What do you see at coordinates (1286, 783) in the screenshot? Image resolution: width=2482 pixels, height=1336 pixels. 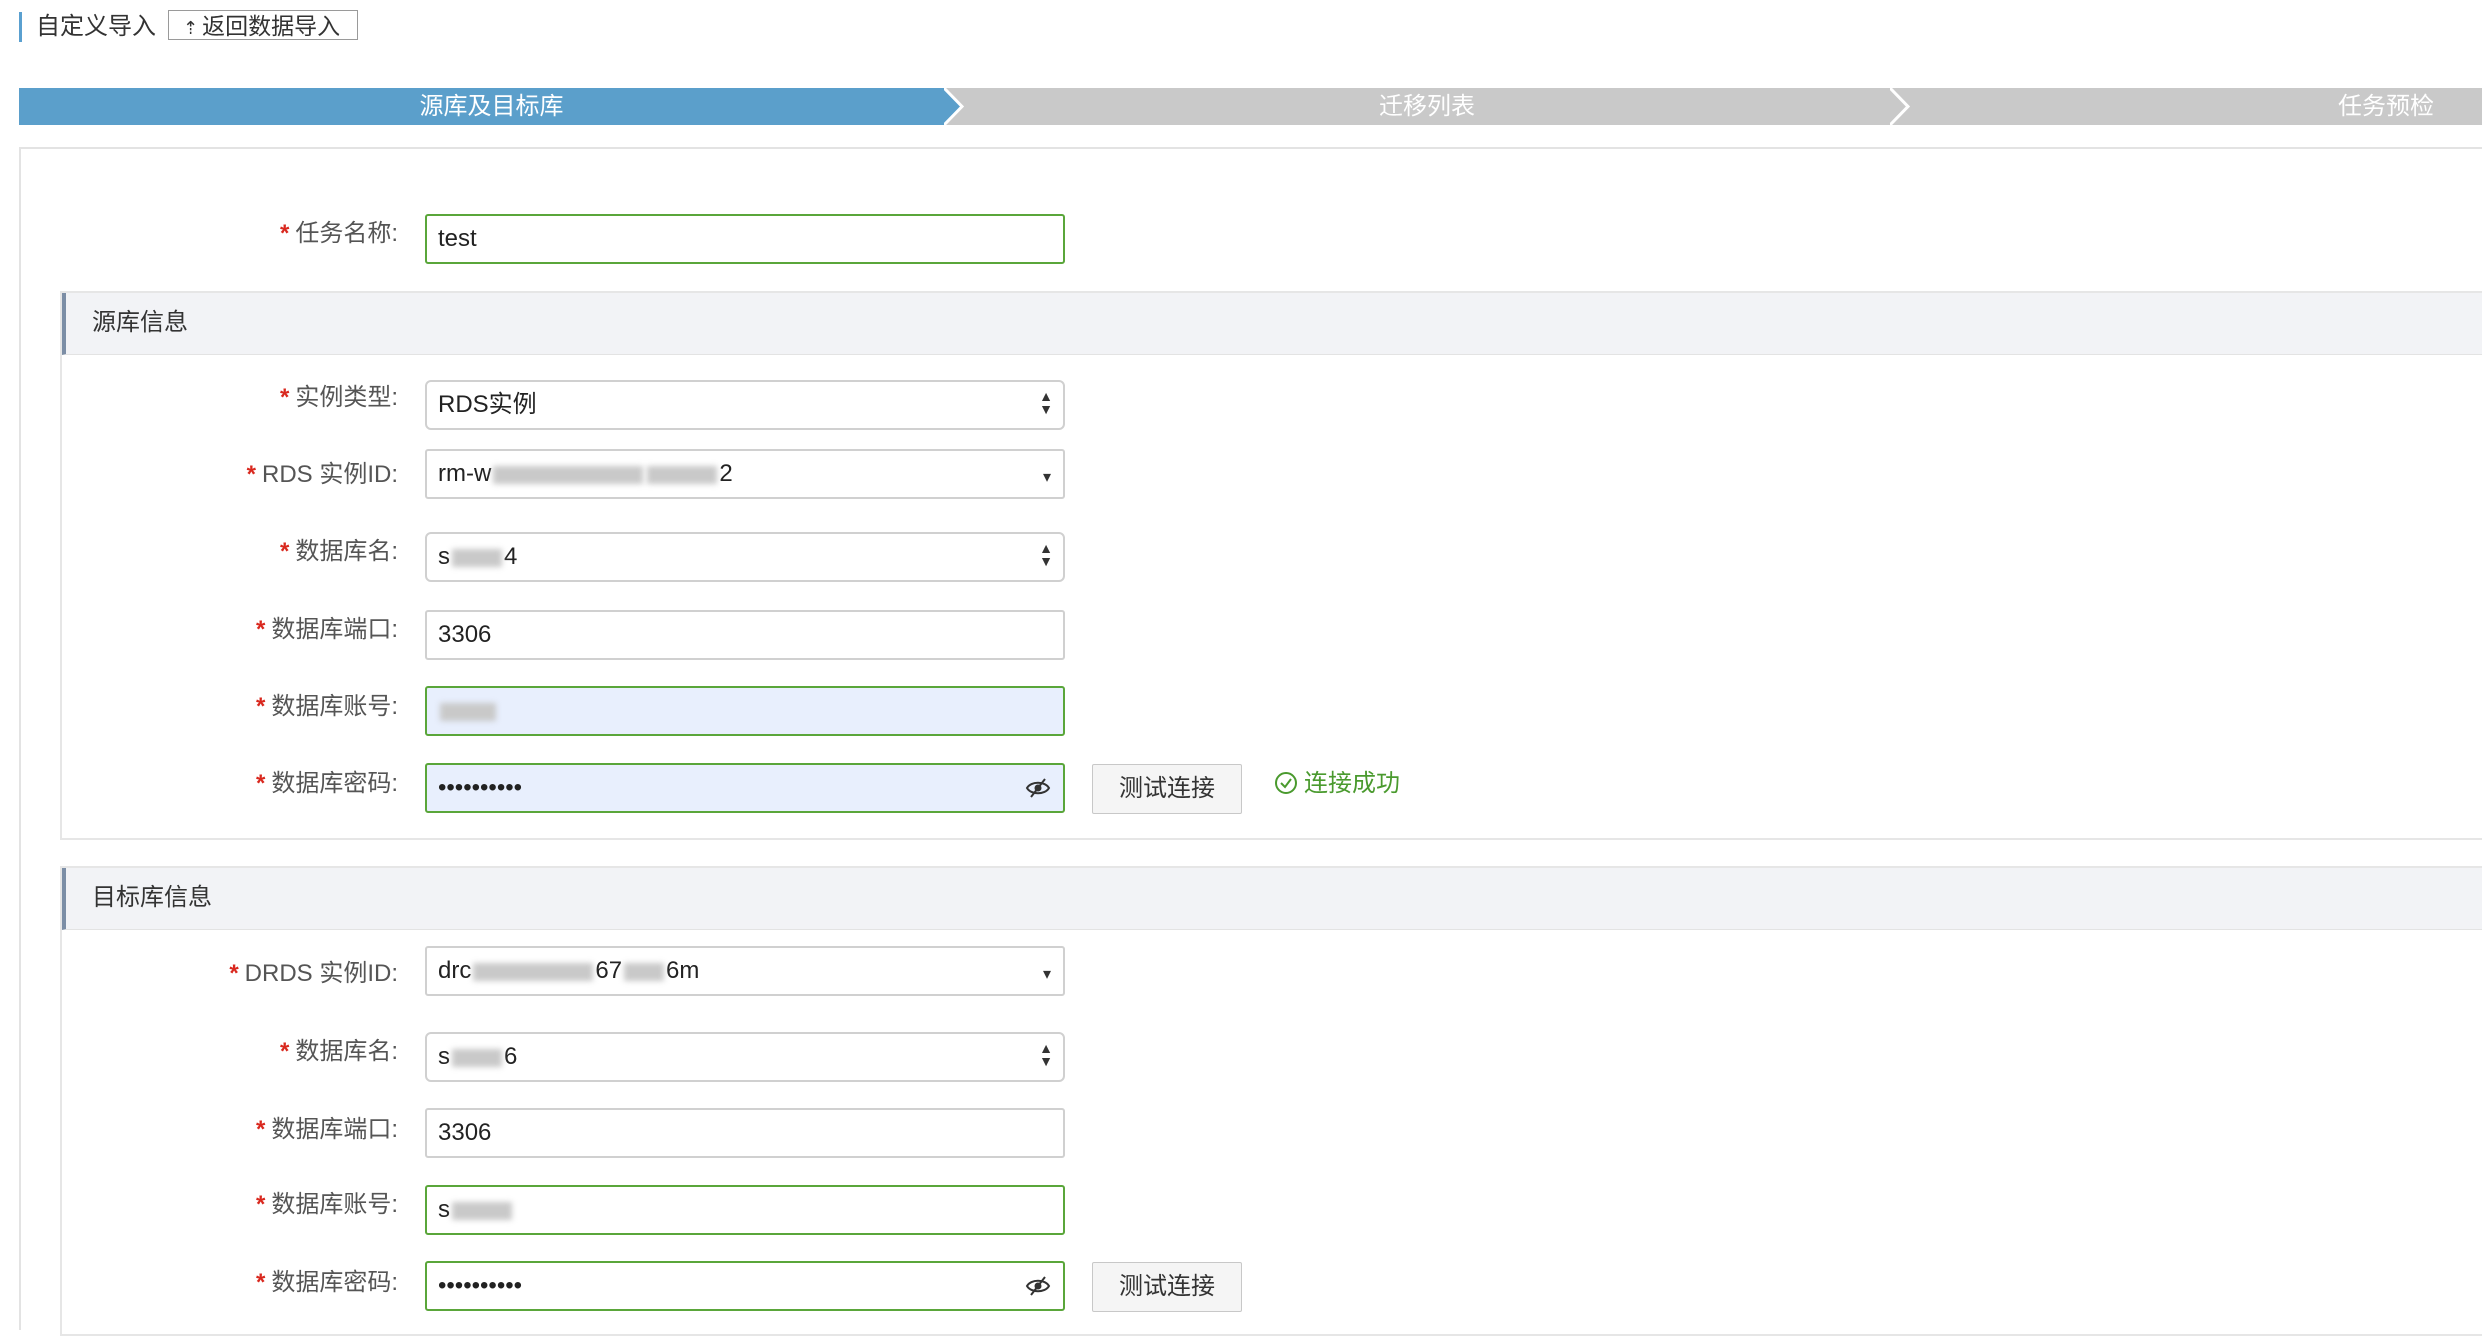 I see `check-circle-icon` at bounding box center [1286, 783].